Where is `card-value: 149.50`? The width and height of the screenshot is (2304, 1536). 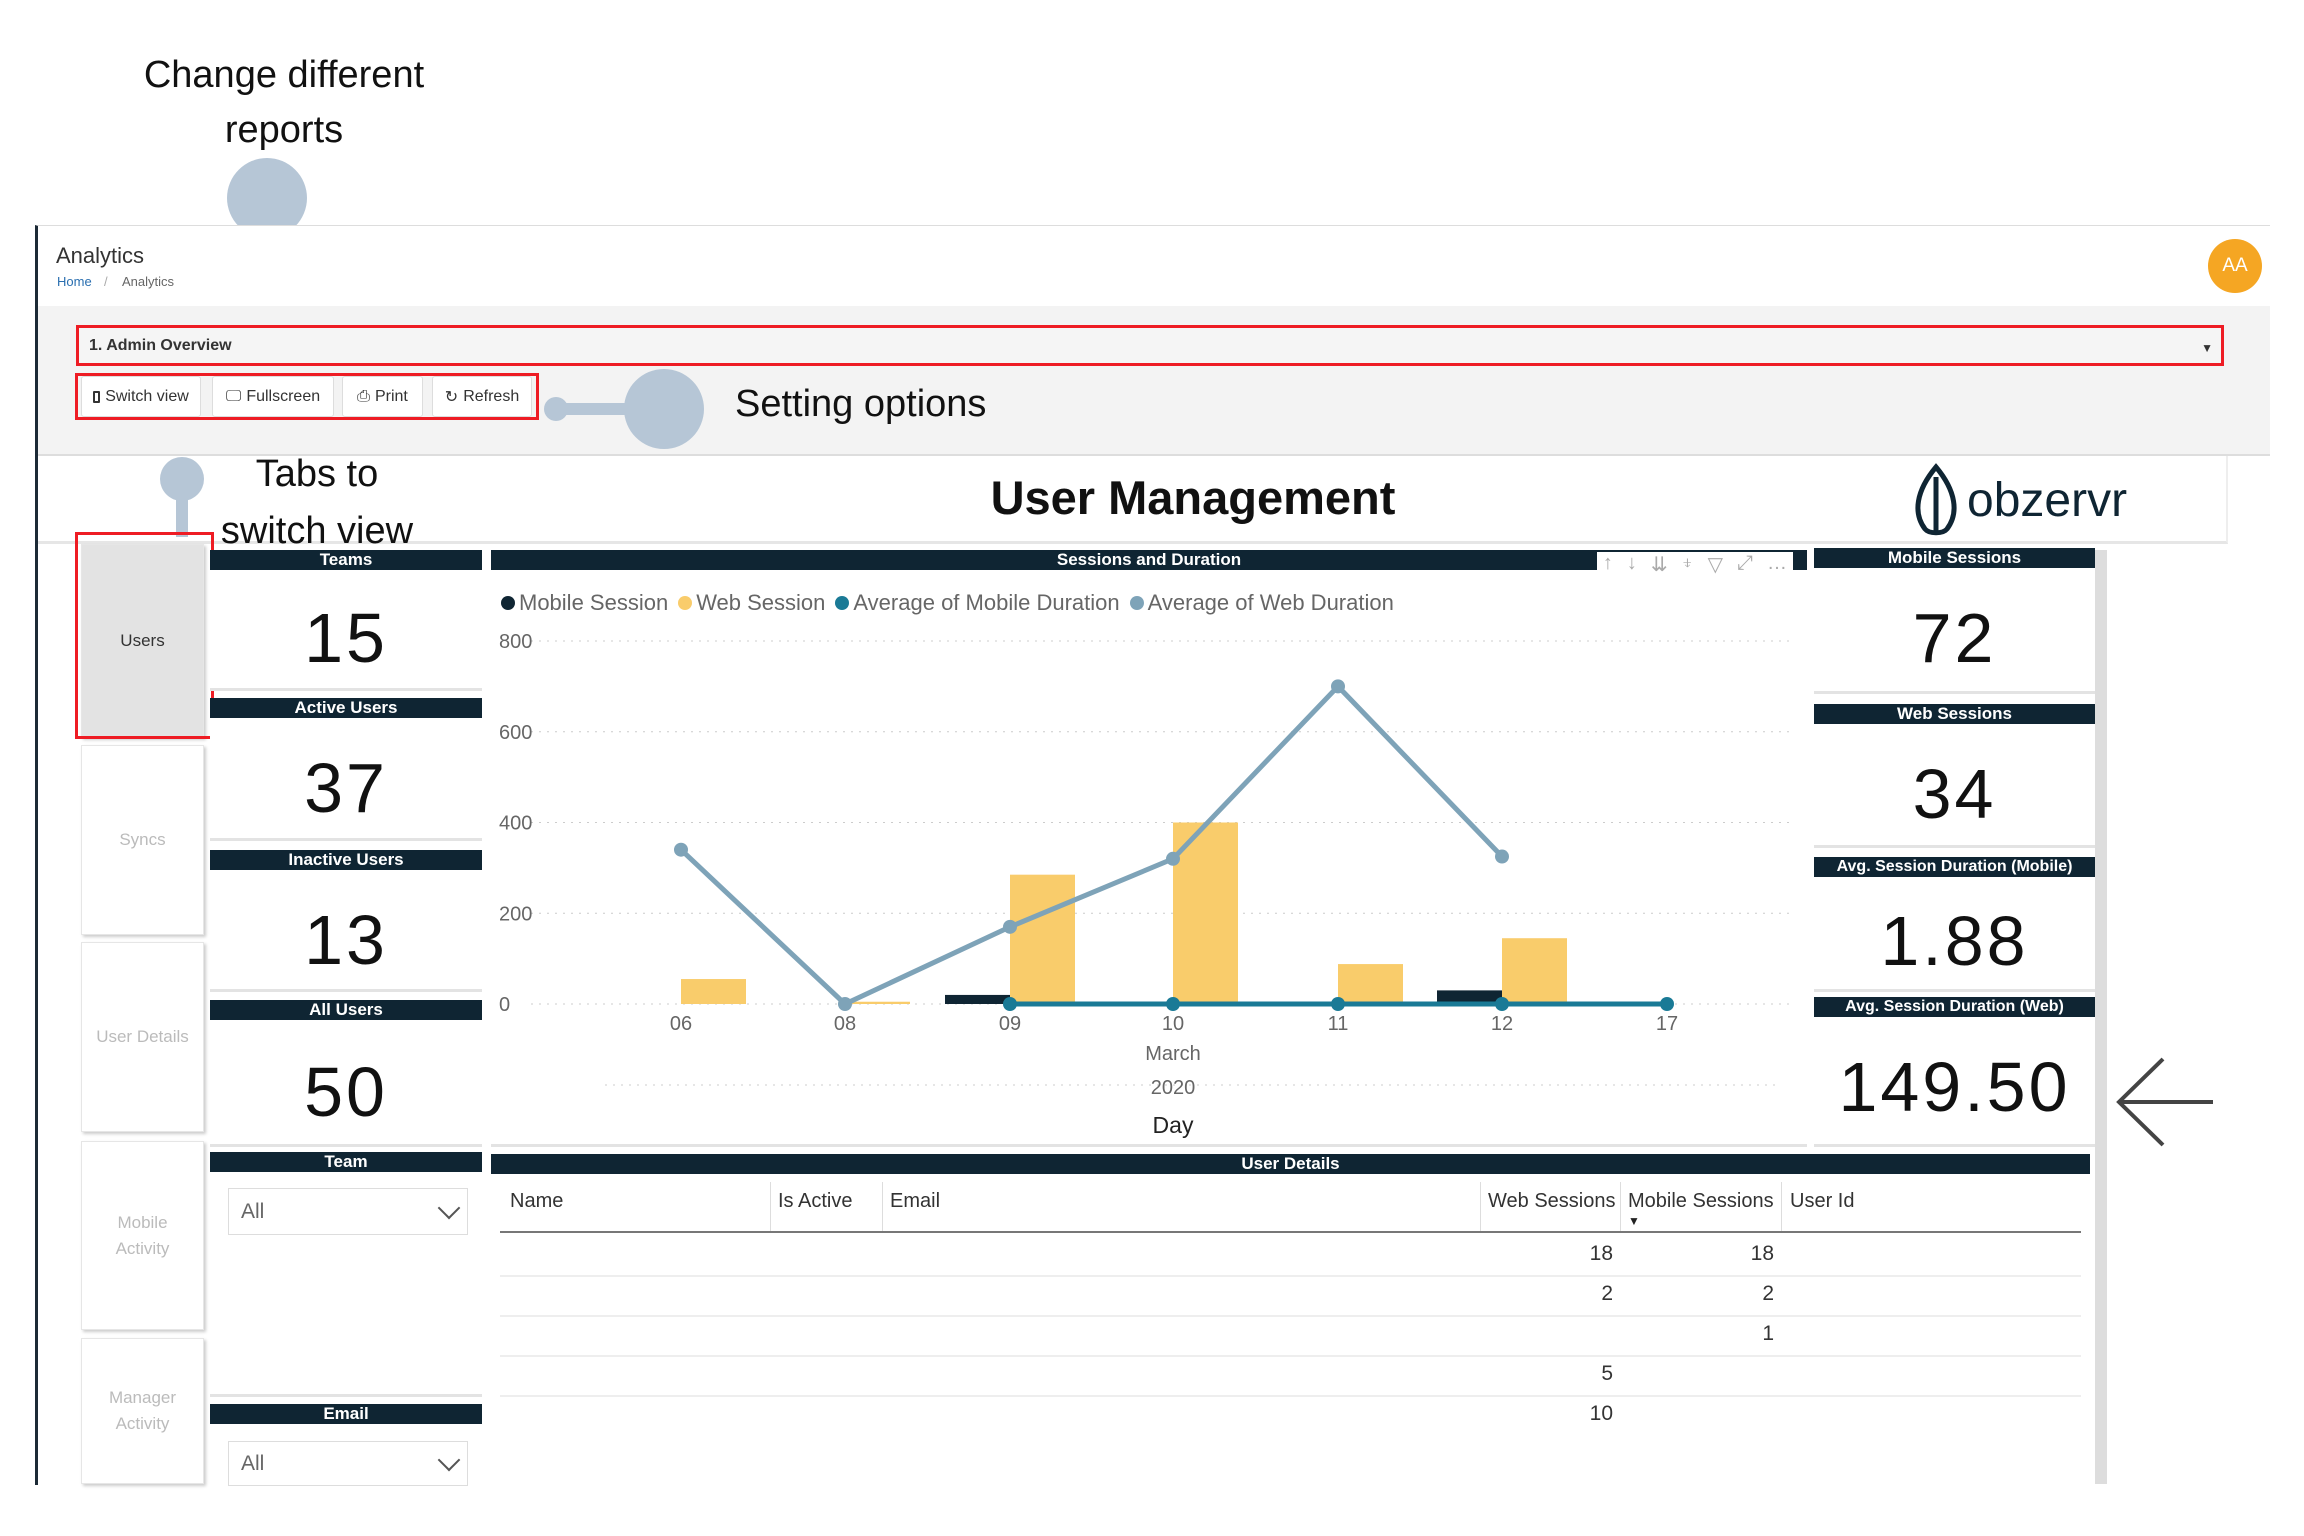 card-value: 149.50 is located at coordinates (1954, 1087).